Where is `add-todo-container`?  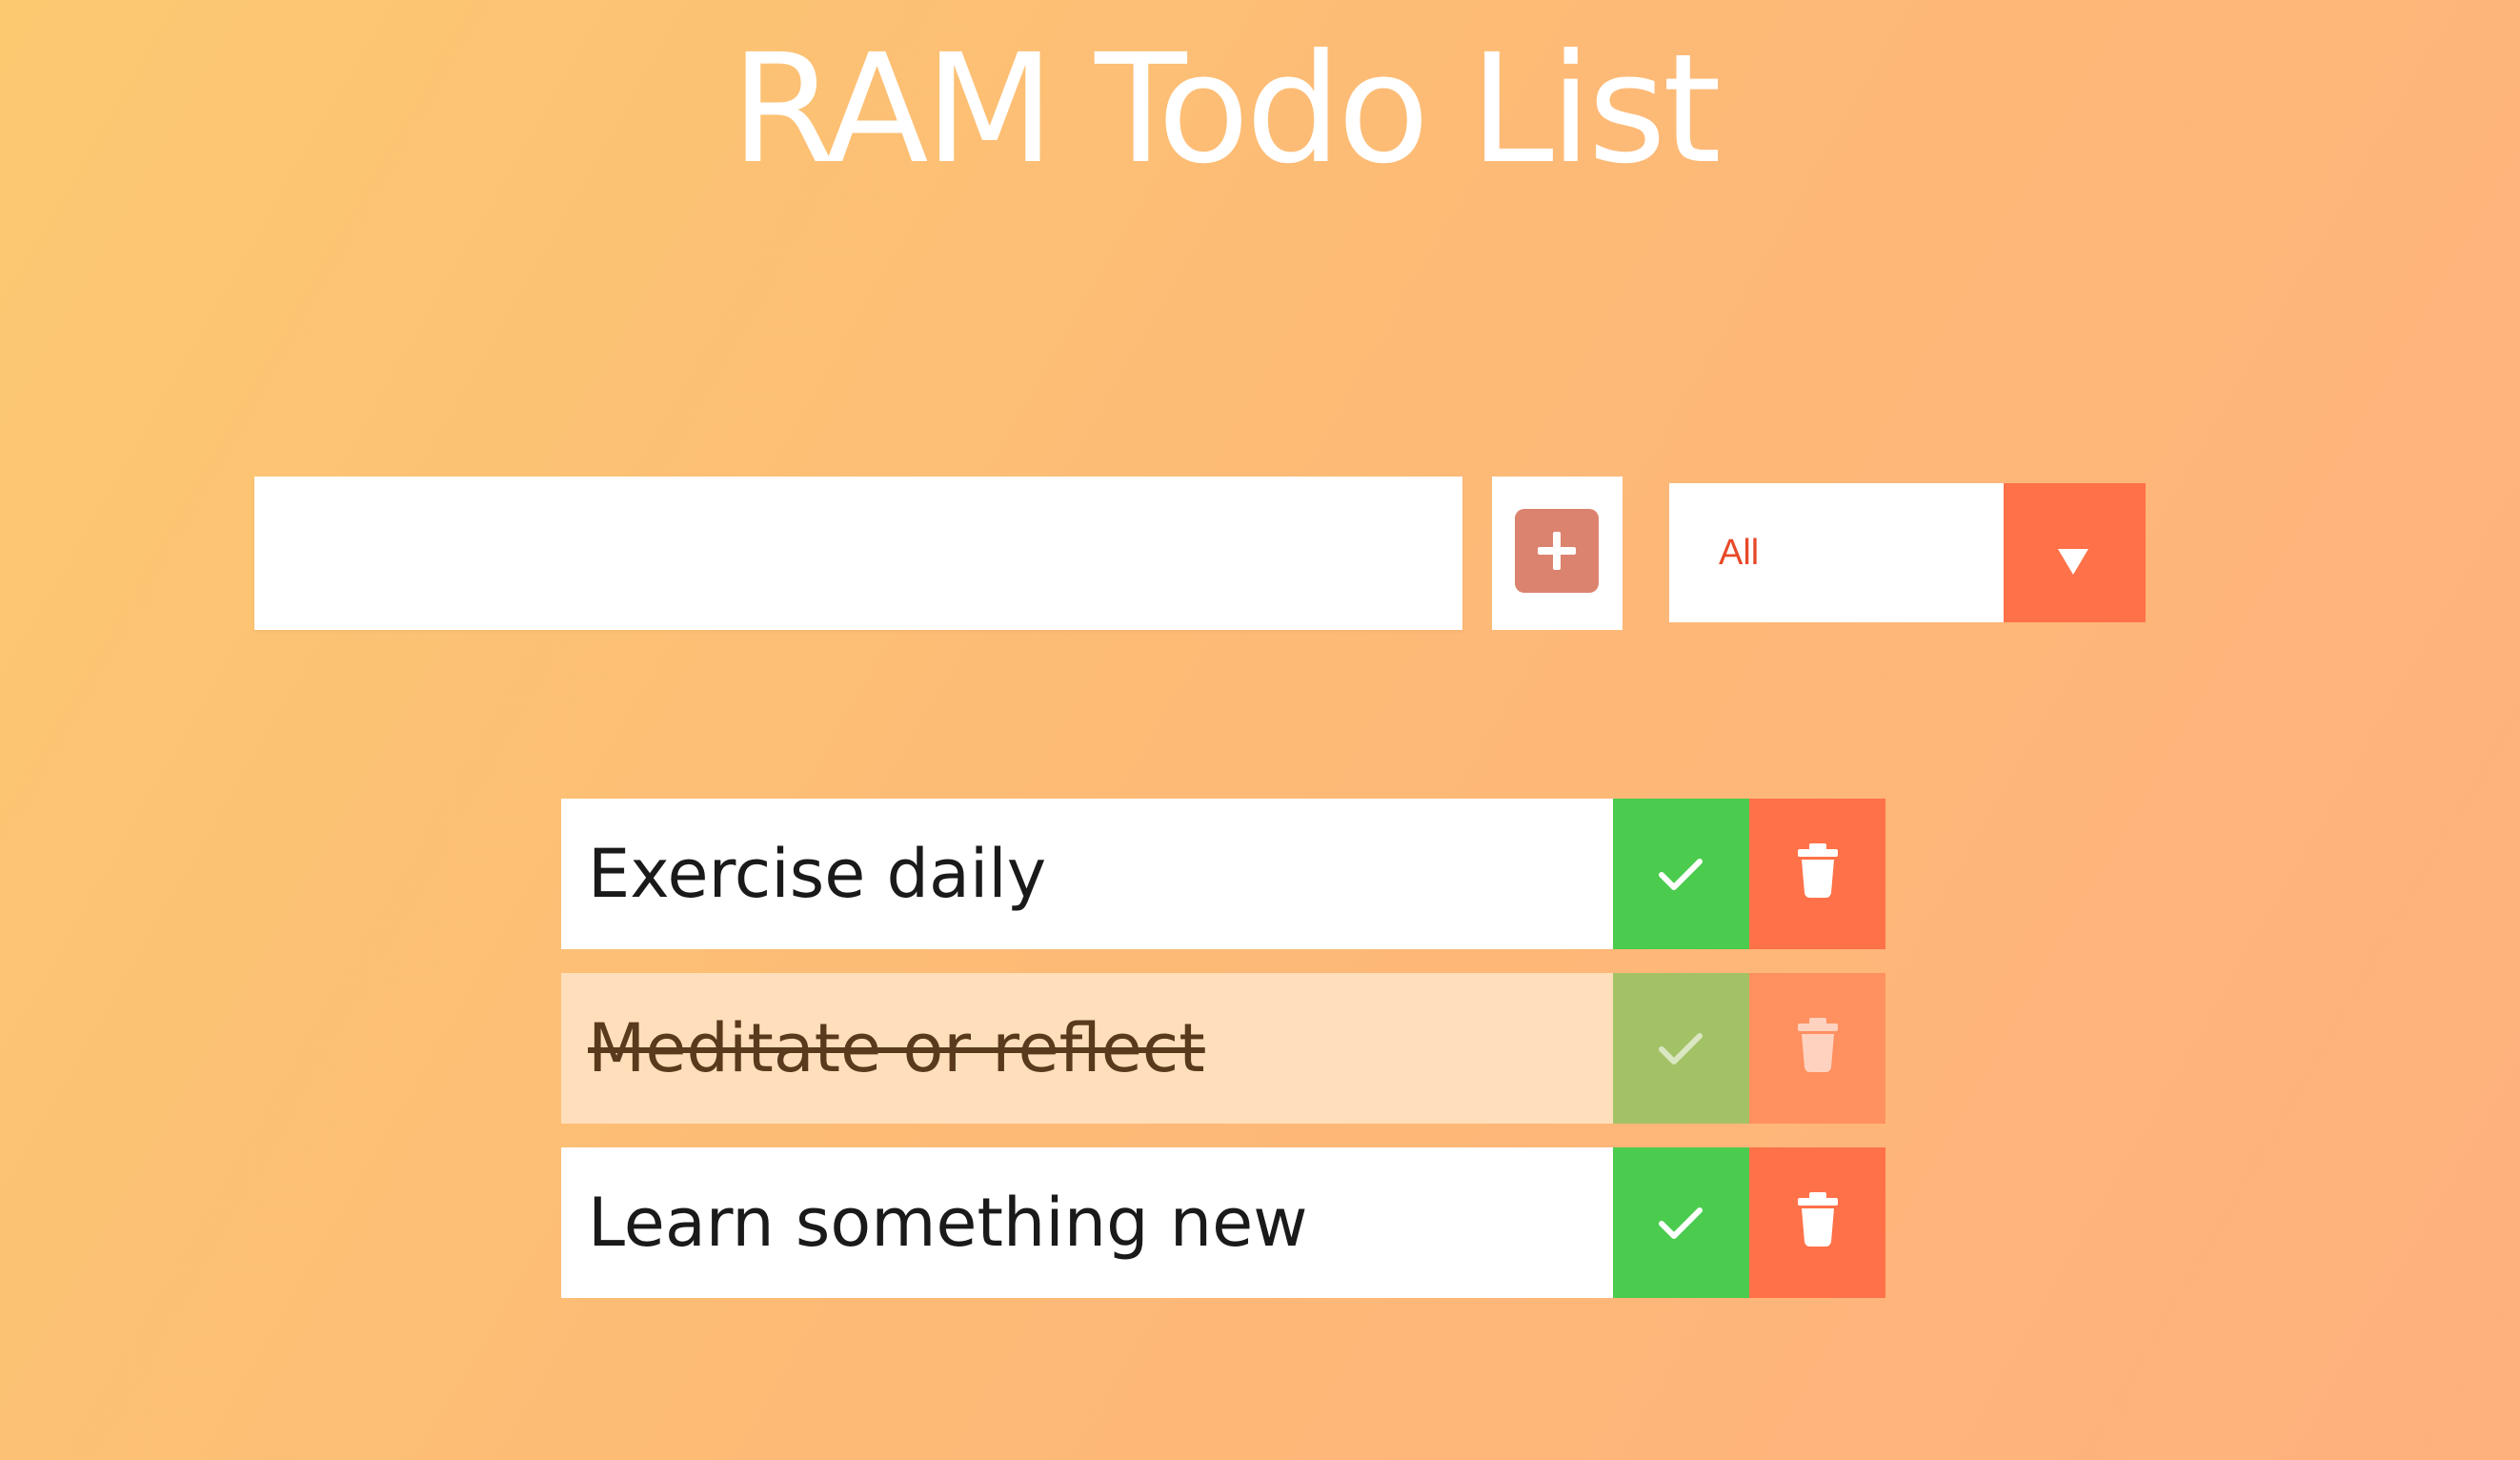
add-todo-container is located at coordinates (1557, 553).